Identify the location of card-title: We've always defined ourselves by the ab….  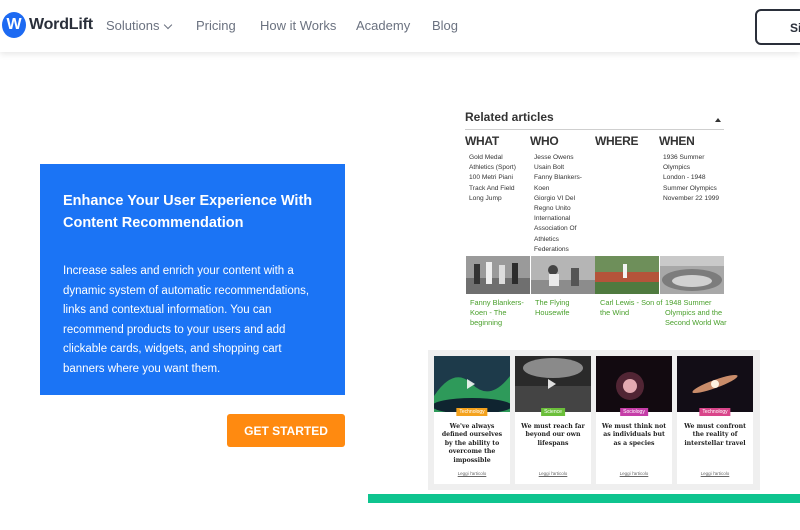
(472, 443).